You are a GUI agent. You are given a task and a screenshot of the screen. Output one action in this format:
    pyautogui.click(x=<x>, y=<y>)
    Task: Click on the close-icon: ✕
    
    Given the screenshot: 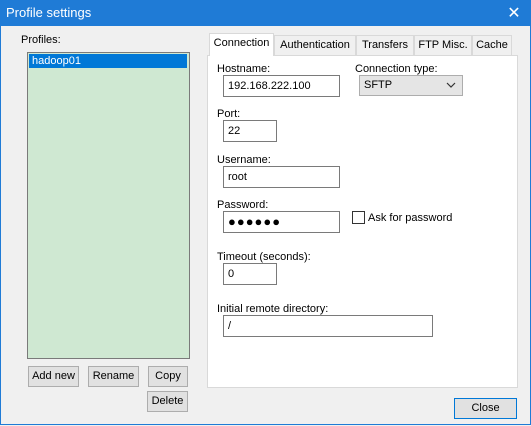 What is the action you would take?
    pyautogui.click(x=514, y=13)
    